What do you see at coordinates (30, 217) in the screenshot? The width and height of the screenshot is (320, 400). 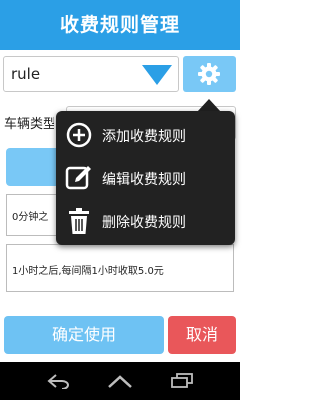 I see `rule-item-text: 0分钟之` at bounding box center [30, 217].